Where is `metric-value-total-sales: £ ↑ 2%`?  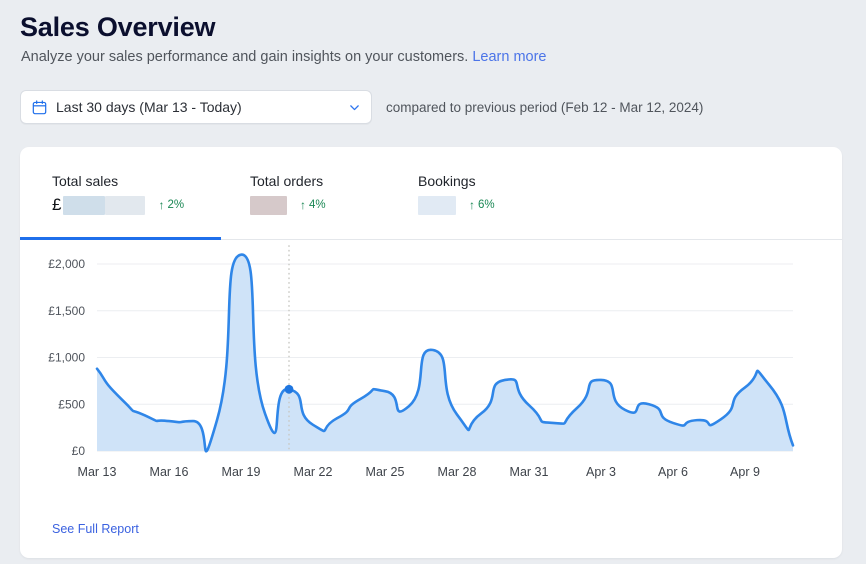
metric-value-total-sales: £ ↑ 2% is located at coordinates (118, 205).